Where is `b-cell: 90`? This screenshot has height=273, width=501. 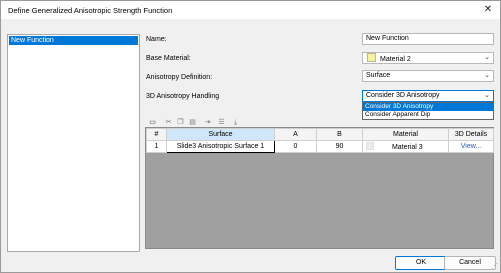 b-cell: 90 is located at coordinates (339, 146).